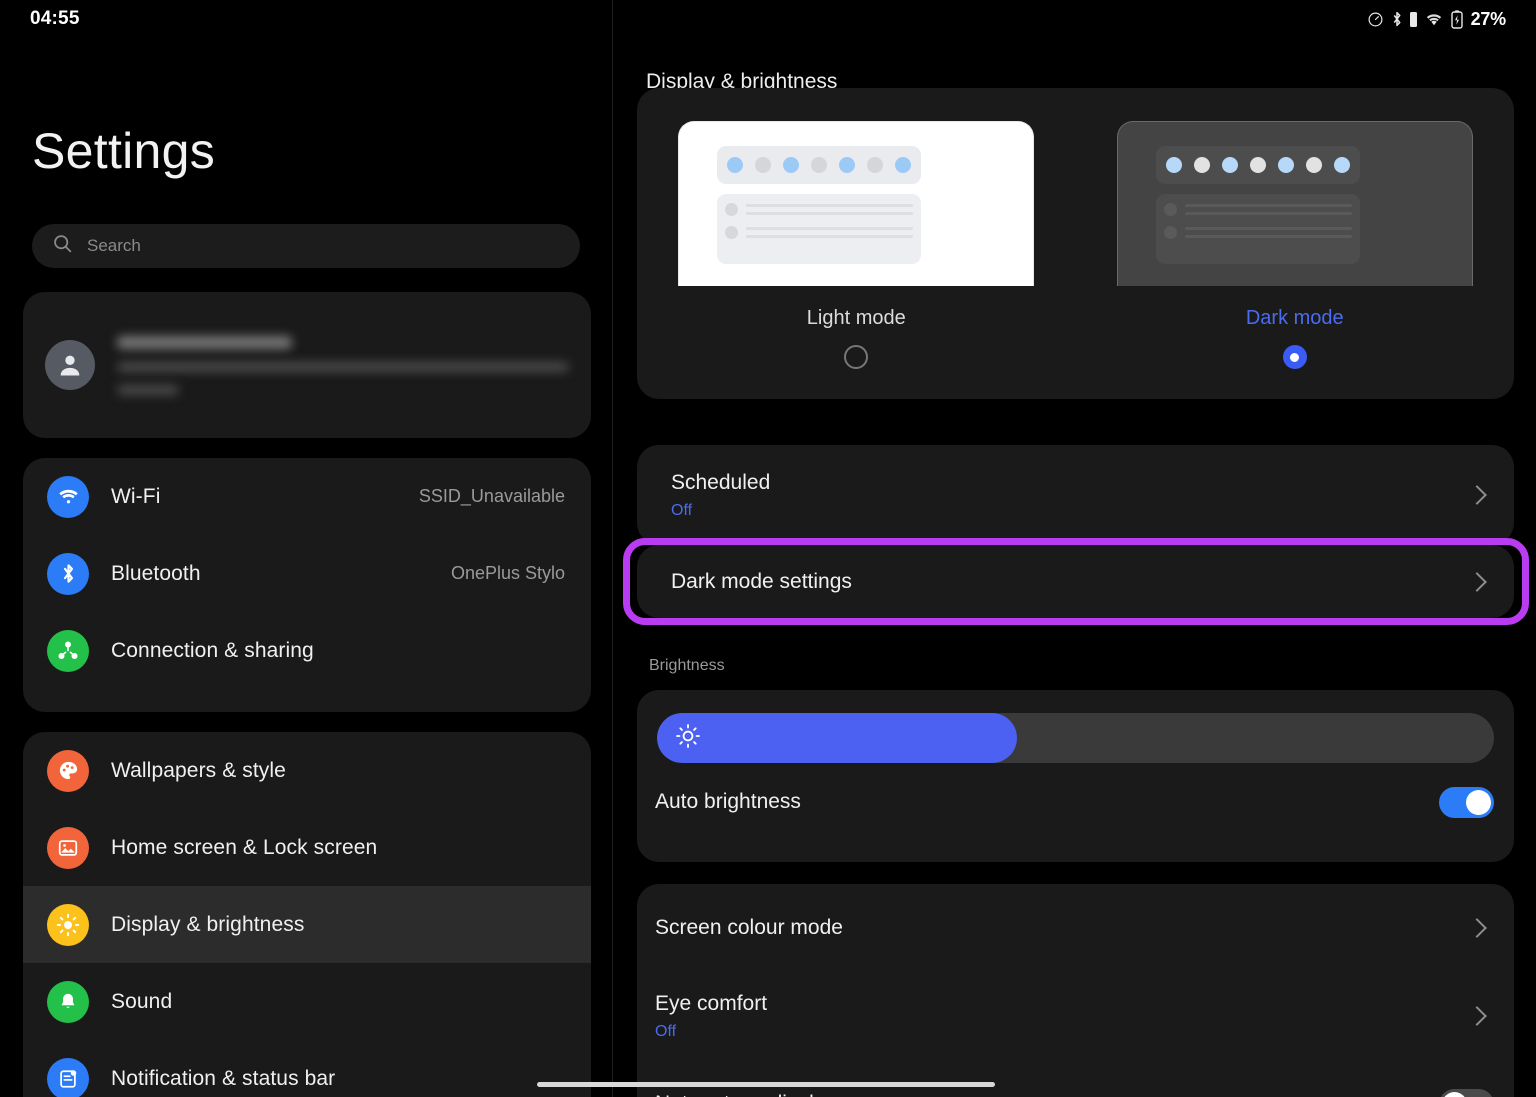  I want to click on gesture-navigation-bar, so click(766, 1084).